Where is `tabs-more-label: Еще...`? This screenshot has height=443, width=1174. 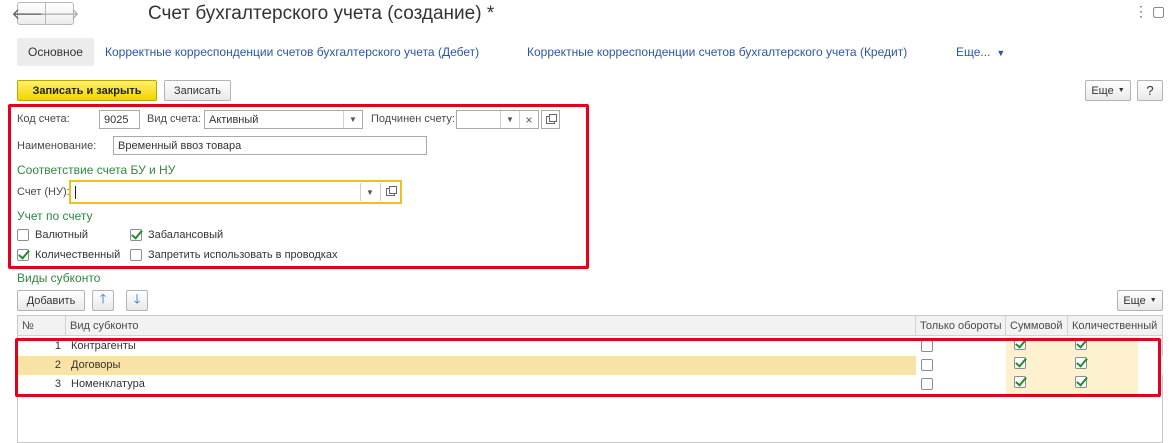 tabs-more-label: Еще... is located at coordinates (973, 52).